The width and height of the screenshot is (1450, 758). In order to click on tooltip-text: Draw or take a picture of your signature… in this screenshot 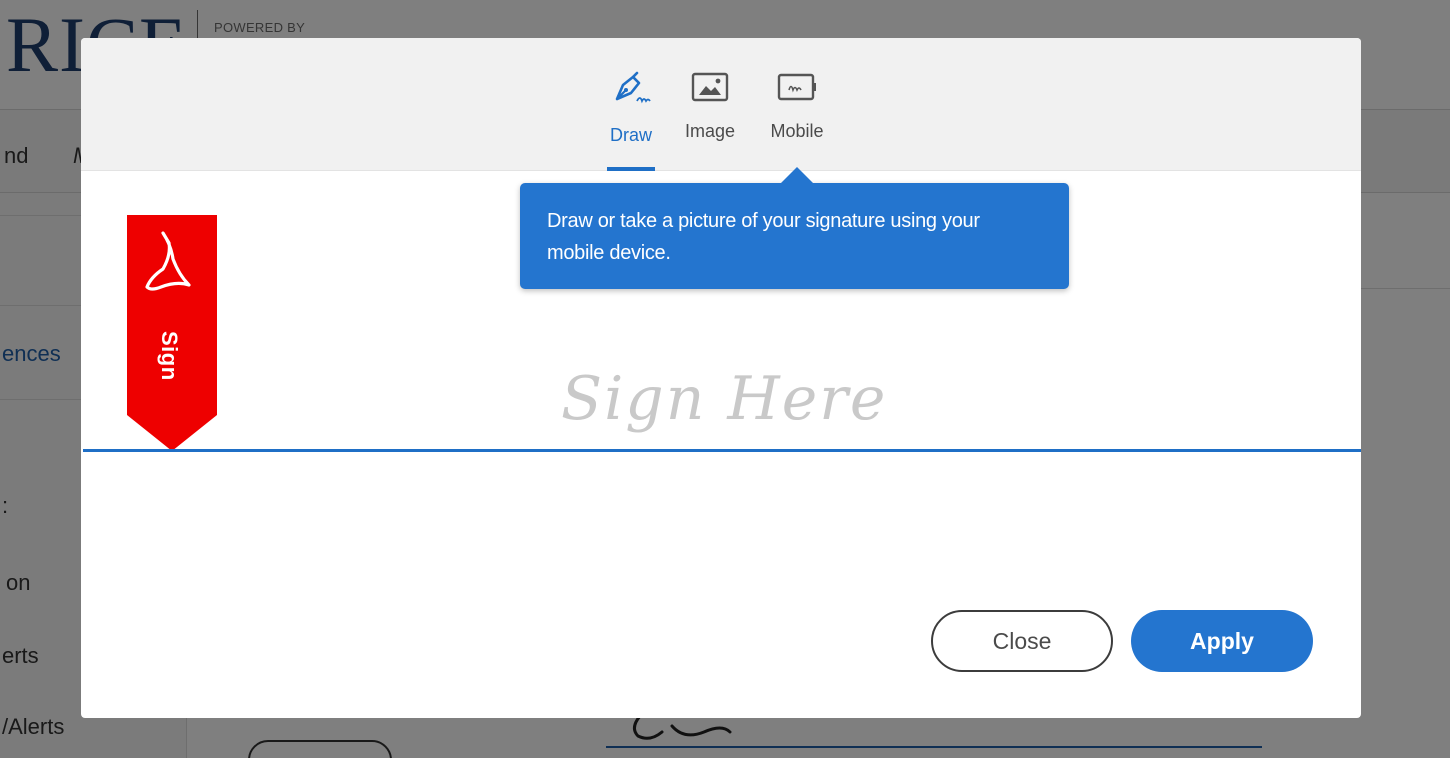, I will do `click(763, 237)`.